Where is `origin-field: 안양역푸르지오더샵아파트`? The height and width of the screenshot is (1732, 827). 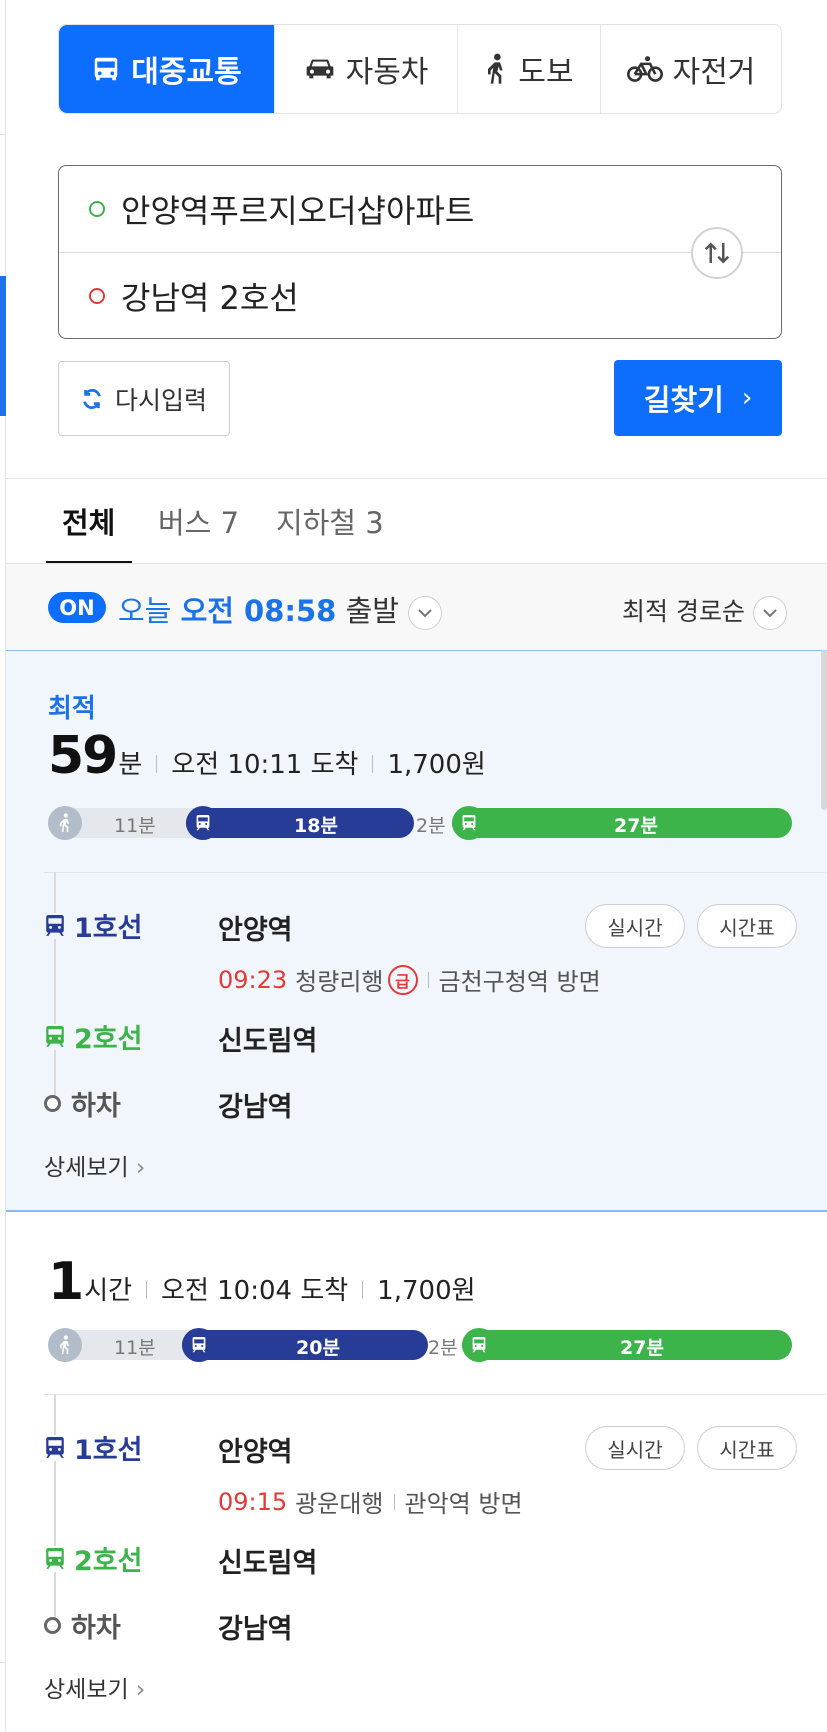
origin-field: 안양역푸르지오더샵아파트 is located at coordinates (420, 209).